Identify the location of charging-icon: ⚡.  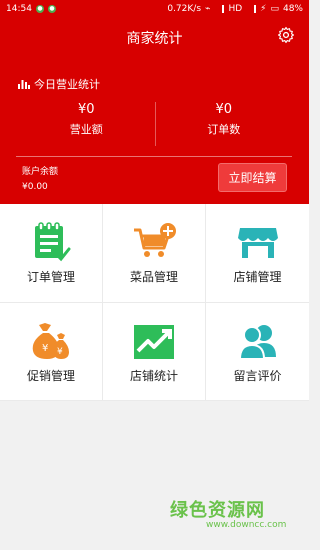
(263, 9).